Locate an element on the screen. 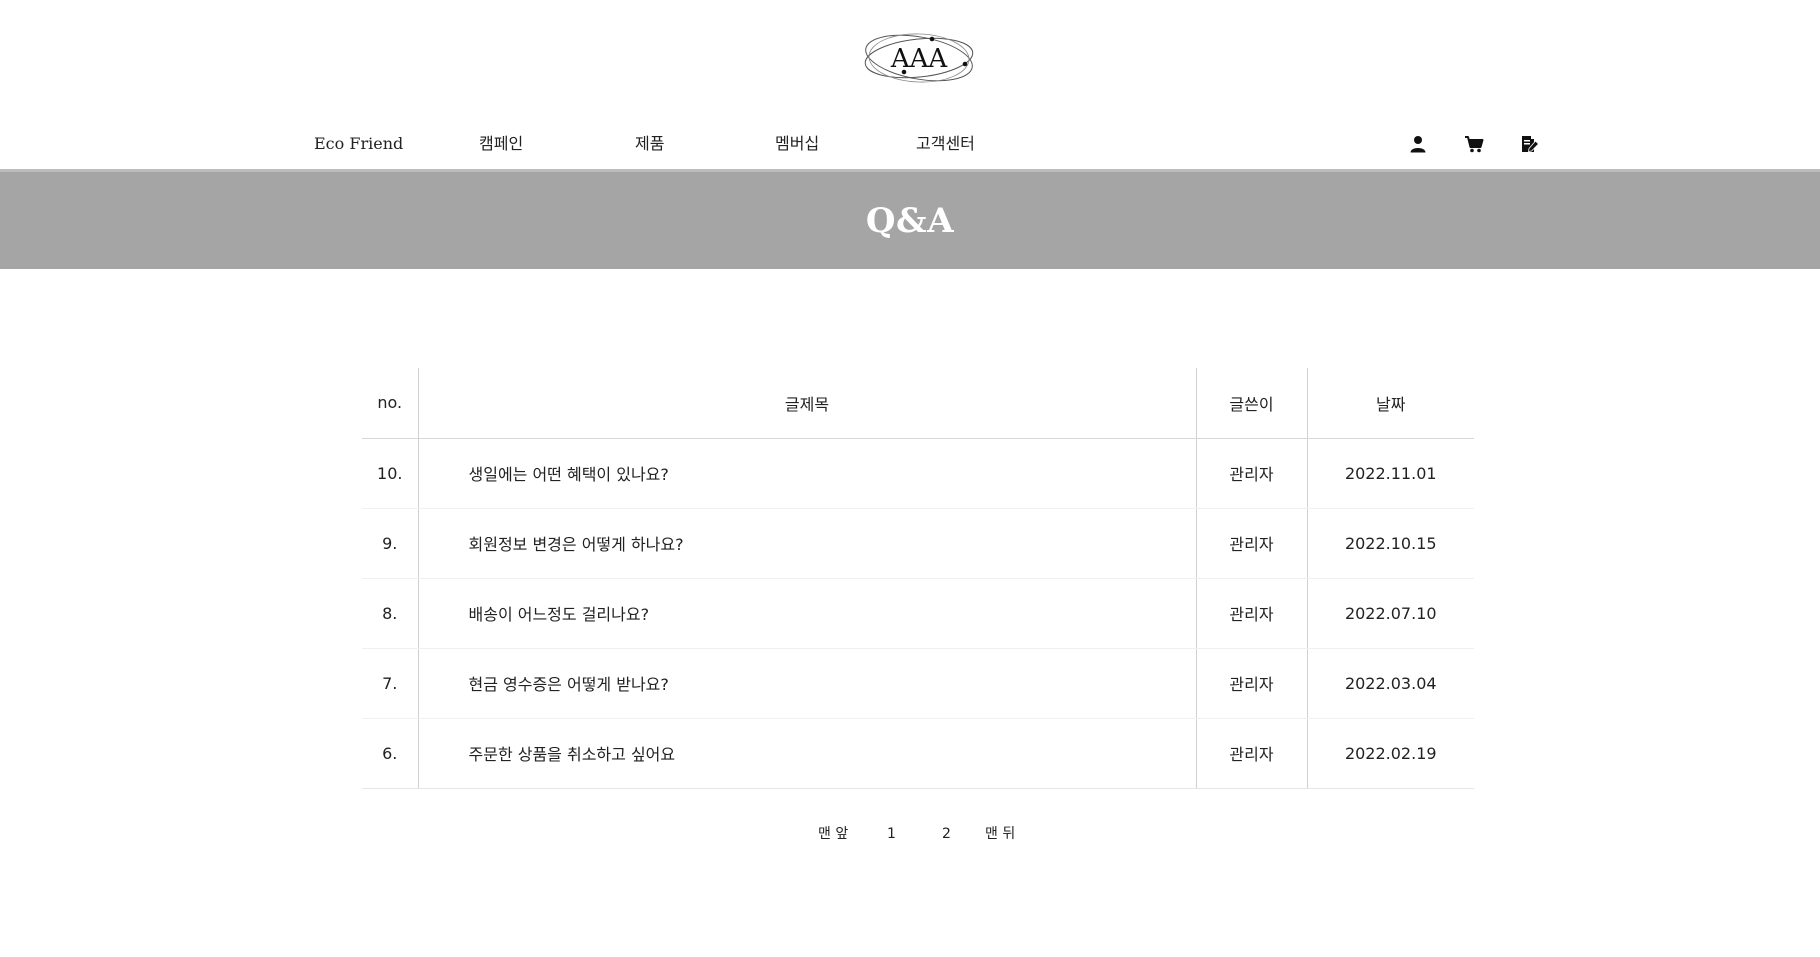 The image size is (1820, 957). column-header-no: no. is located at coordinates (390, 403).